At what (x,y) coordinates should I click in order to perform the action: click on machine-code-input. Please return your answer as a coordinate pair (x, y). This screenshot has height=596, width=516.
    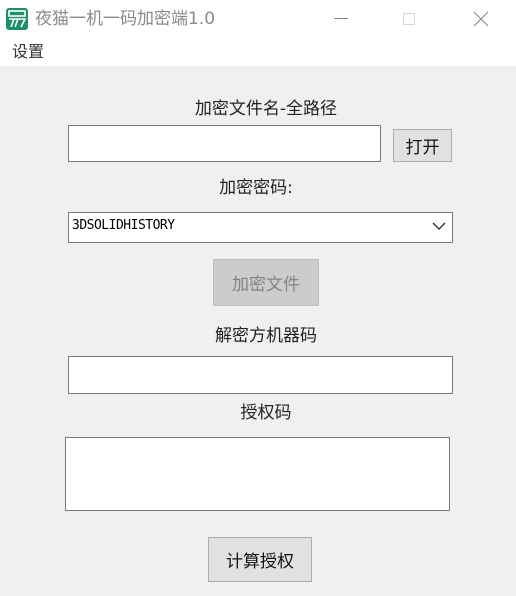
    Looking at the image, I should click on (260, 375).